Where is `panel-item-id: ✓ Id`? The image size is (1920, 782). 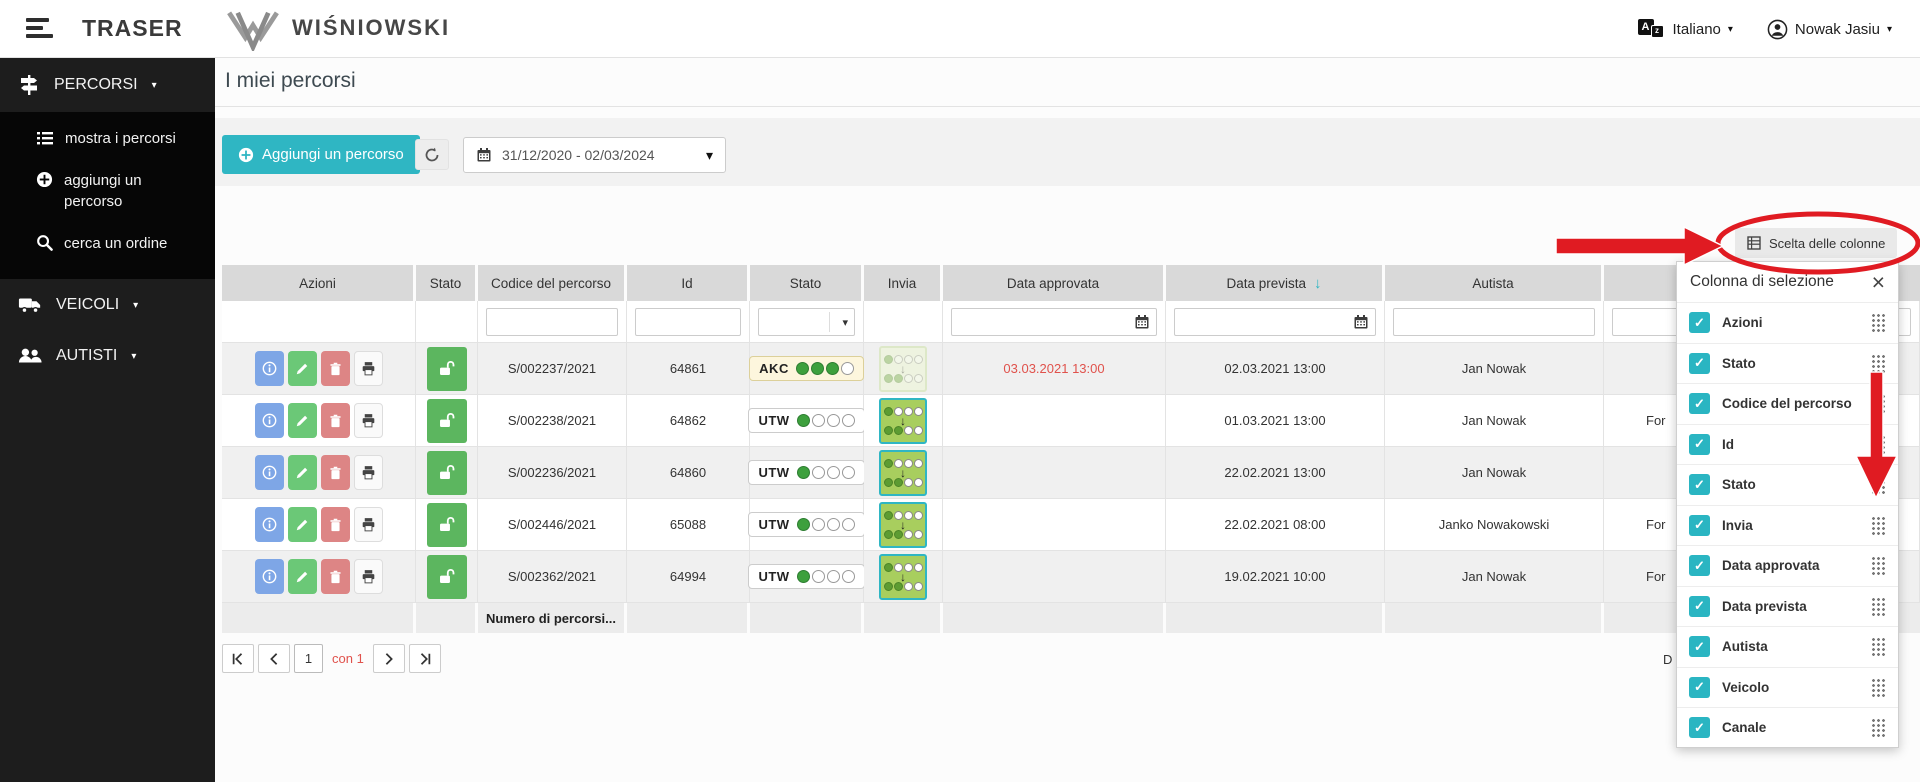 panel-item-id: ✓ Id is located at coordinates (1787, 444).